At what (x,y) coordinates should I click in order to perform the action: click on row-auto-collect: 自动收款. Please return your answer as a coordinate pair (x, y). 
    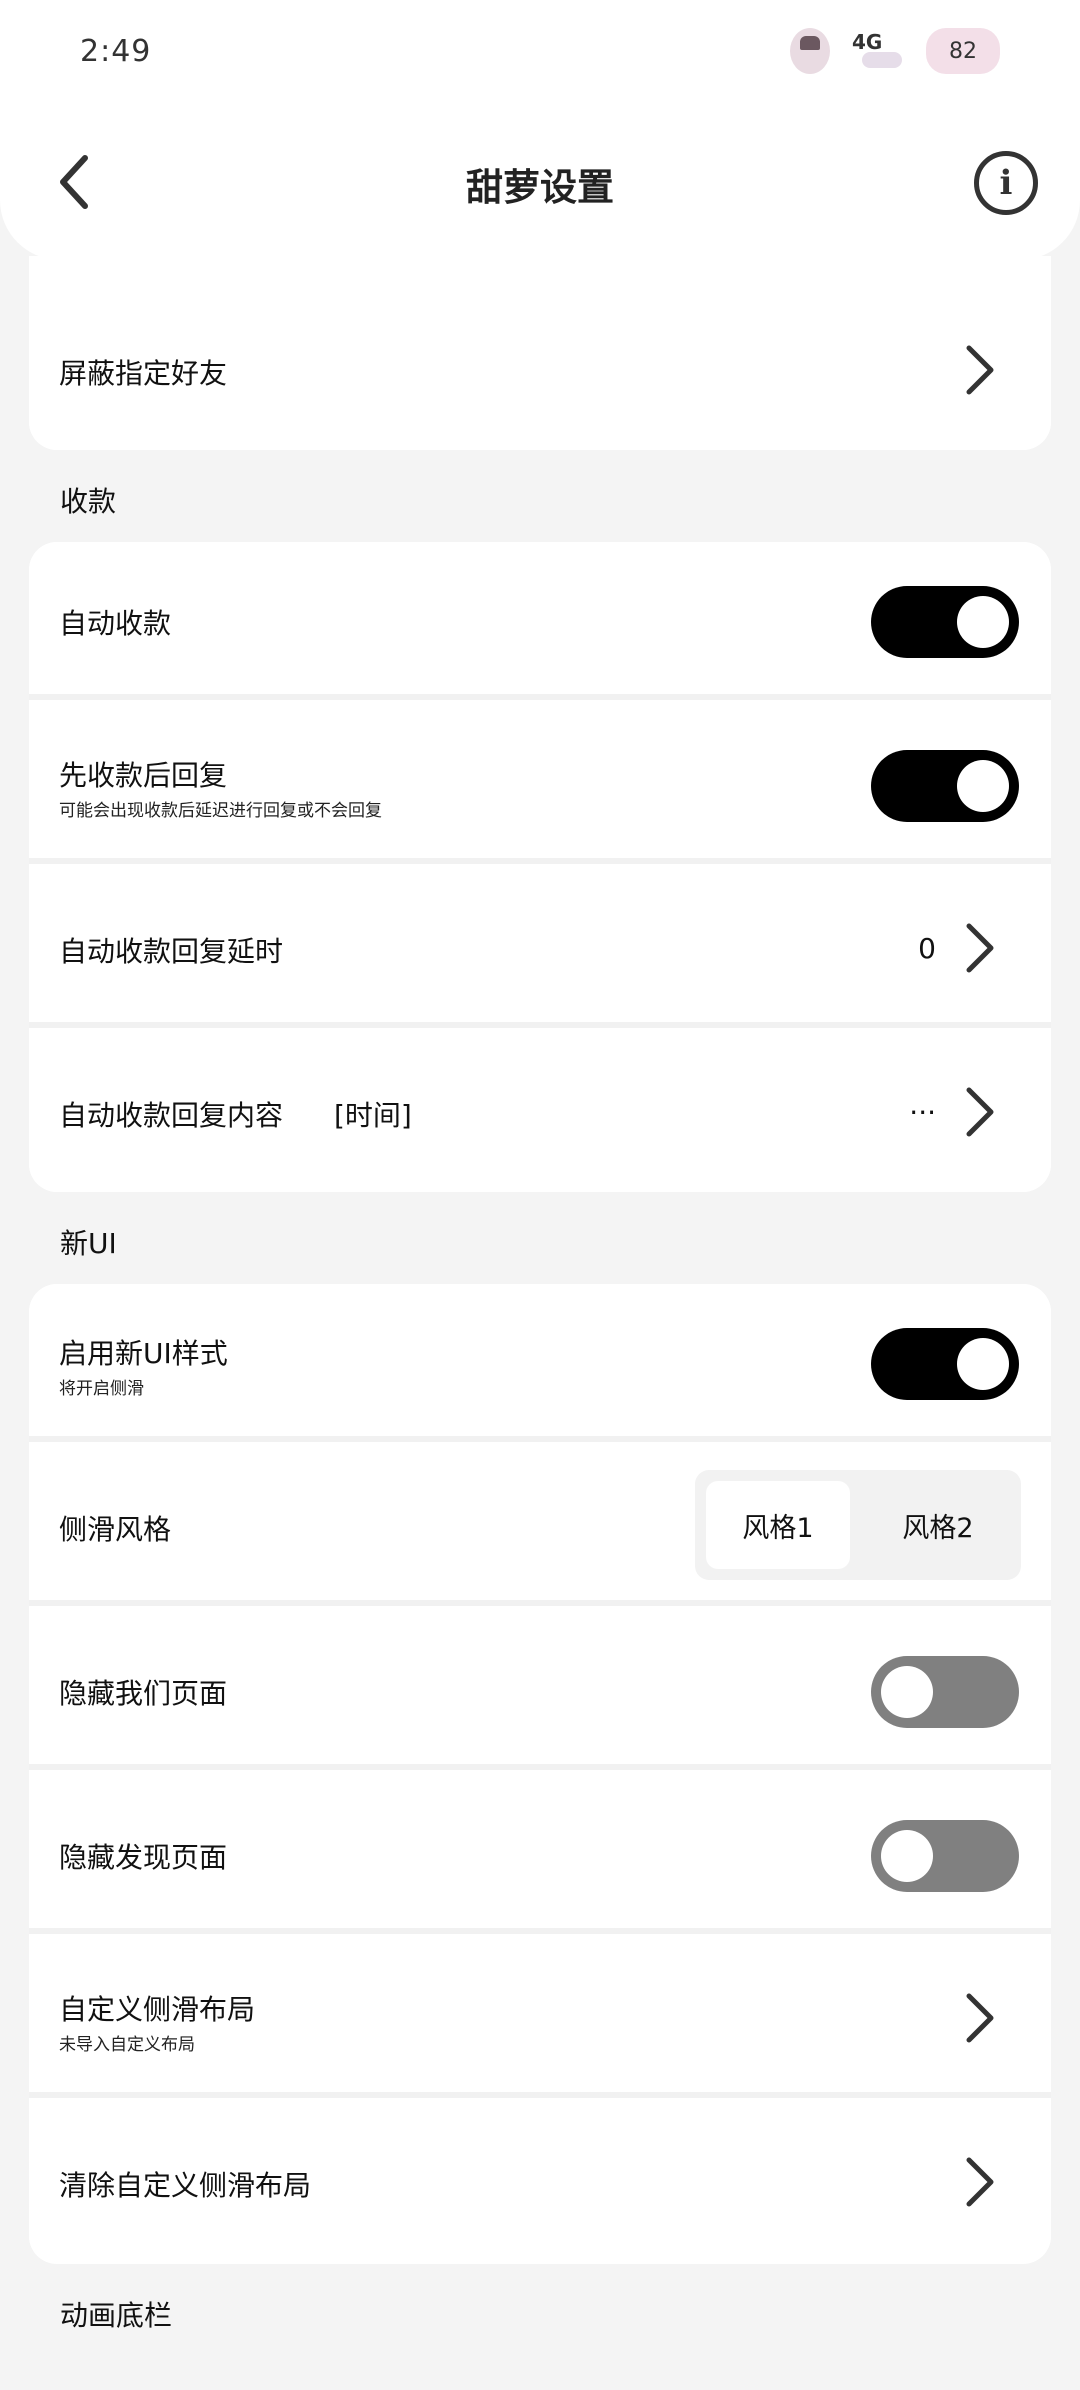
    Looking at the image, I should click on (540, 621).